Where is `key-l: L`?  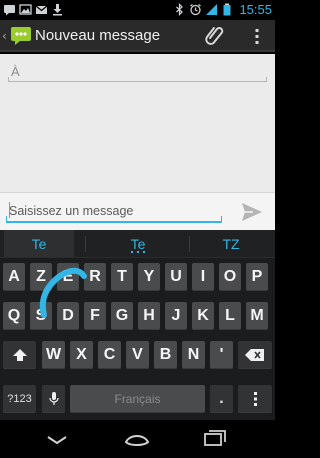 key-l: L is located at coordinates (230, 316).